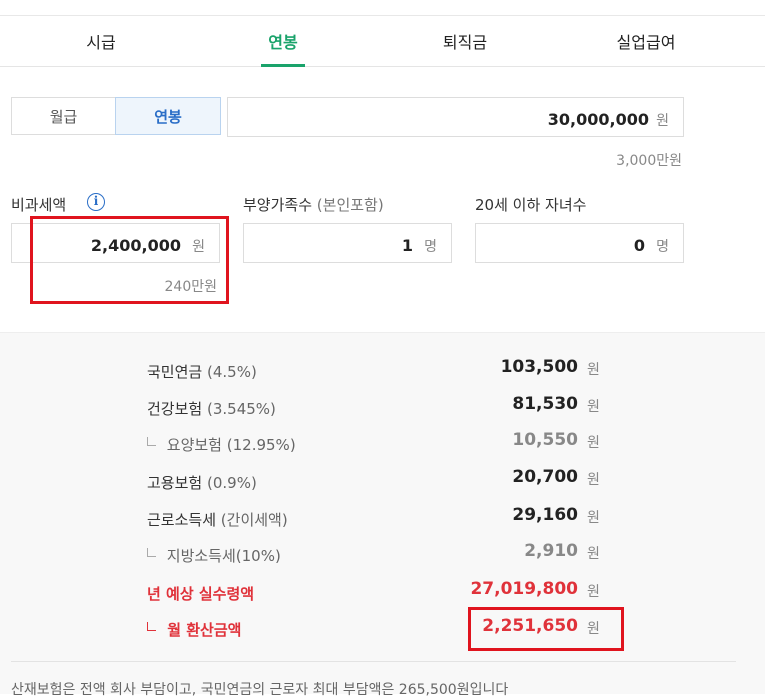 The image size is (765, 699). I want to click on result-label-care: 요양보험 (12.95%), so click(221, 444).